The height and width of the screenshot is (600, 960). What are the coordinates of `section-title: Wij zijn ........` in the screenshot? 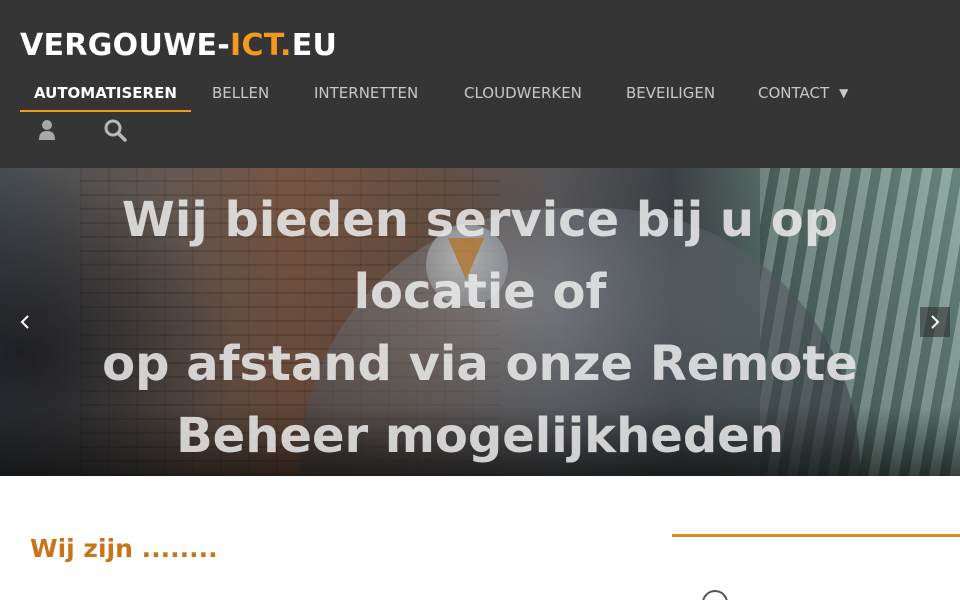 It's located at (124, 548).